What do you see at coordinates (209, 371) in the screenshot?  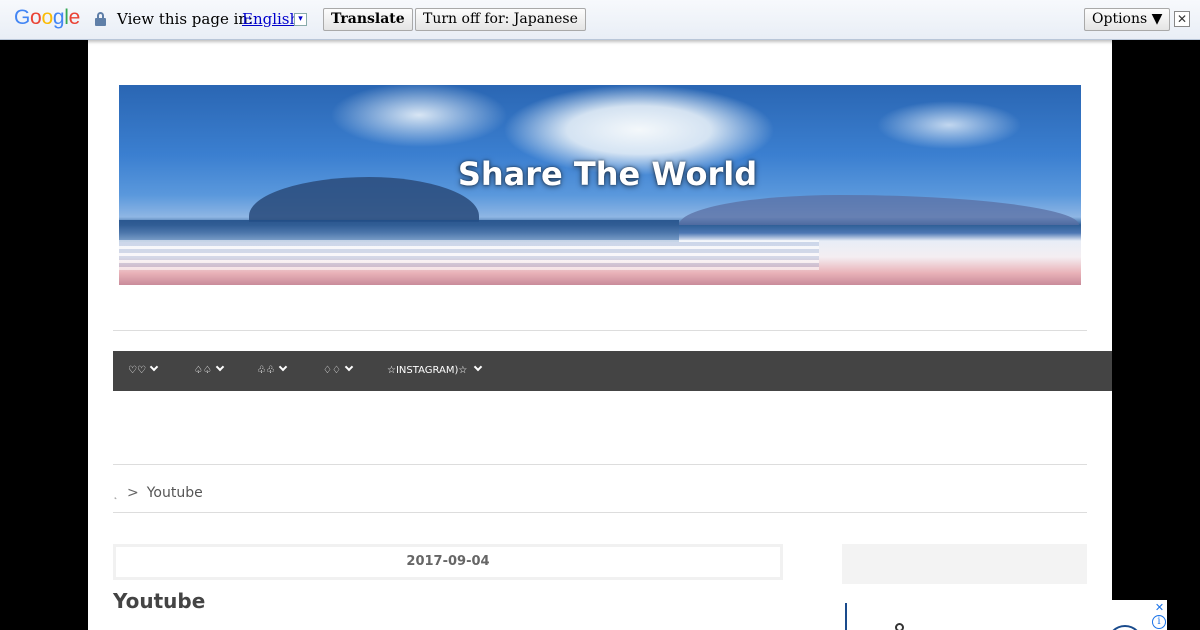 I see `nav-item: ♤♤` at bounding box center [209, 371].